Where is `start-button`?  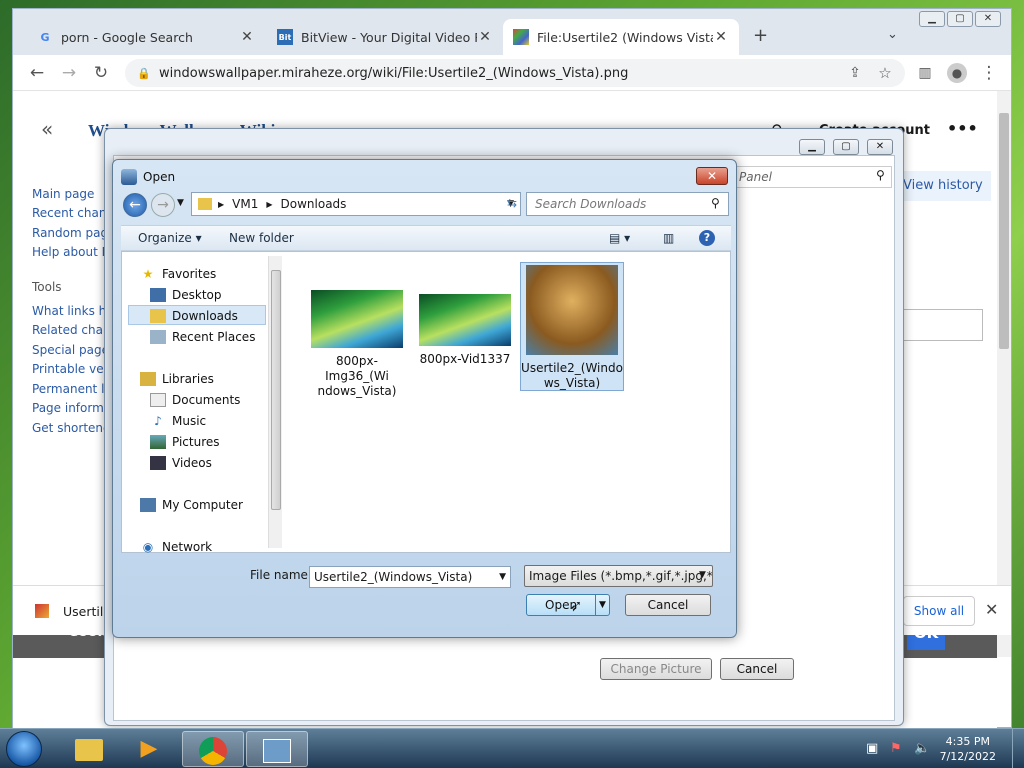 start-button is located at coordinates (24, 749).